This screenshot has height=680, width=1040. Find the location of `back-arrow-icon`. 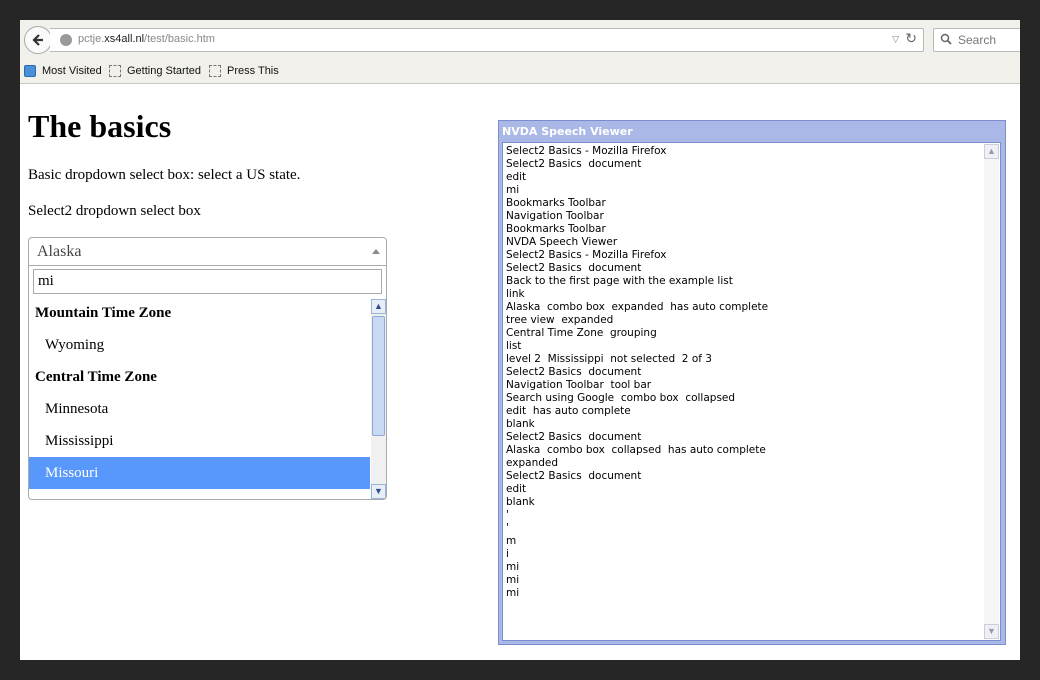

back-arrow-icon is located at coordinates (37, 40).